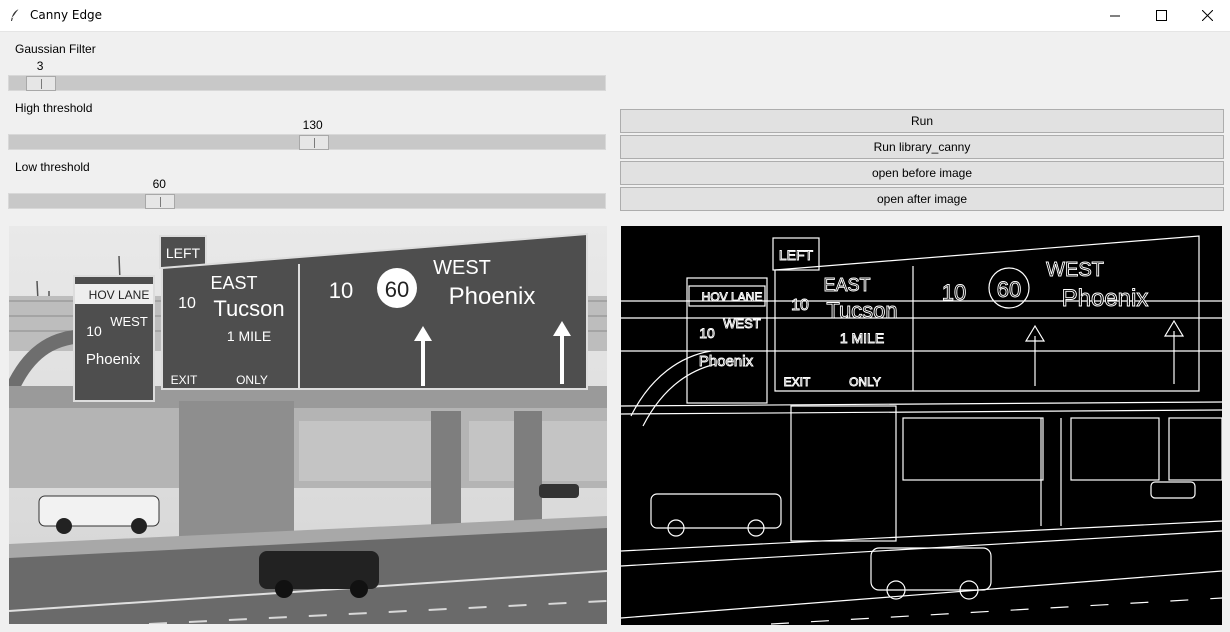 This screenshot has height=632, width=1230. Describe the element at coordinates (1075, 270) in the screenshot. I see `after-sign-west: WEST` at that location.